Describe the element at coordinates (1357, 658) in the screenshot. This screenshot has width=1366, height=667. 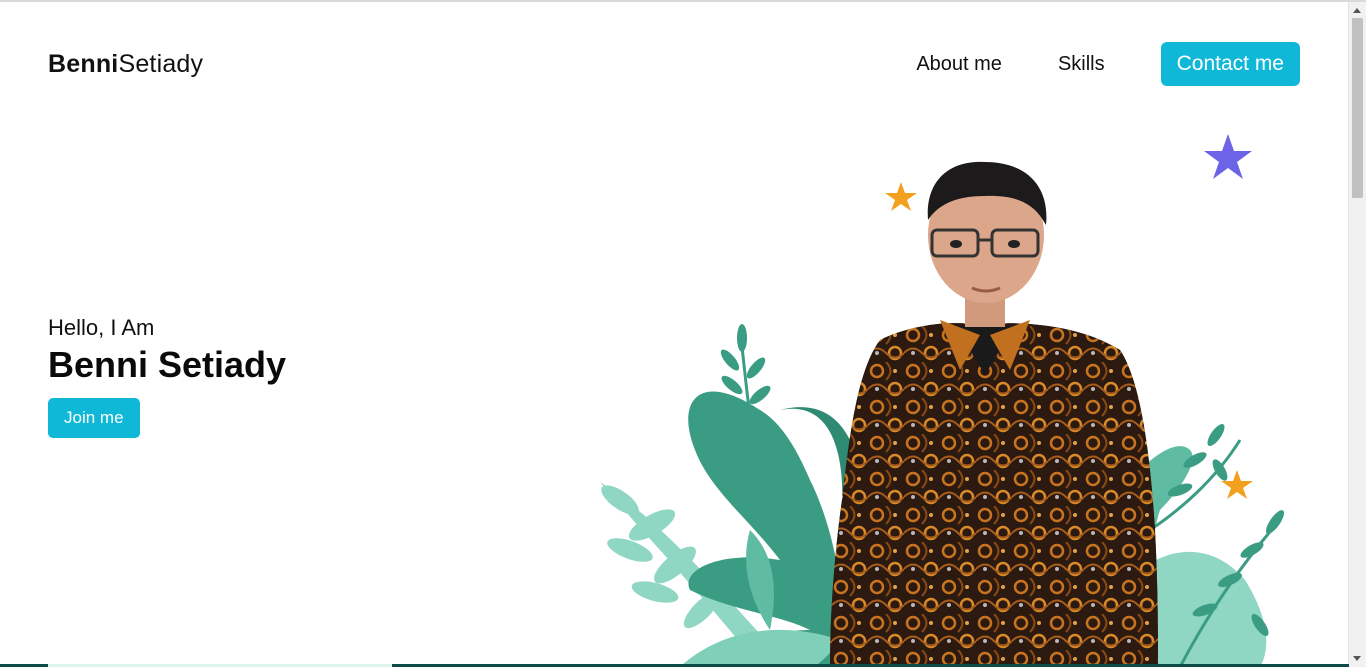
I see `scroll-down-arrow-icon` at that location.